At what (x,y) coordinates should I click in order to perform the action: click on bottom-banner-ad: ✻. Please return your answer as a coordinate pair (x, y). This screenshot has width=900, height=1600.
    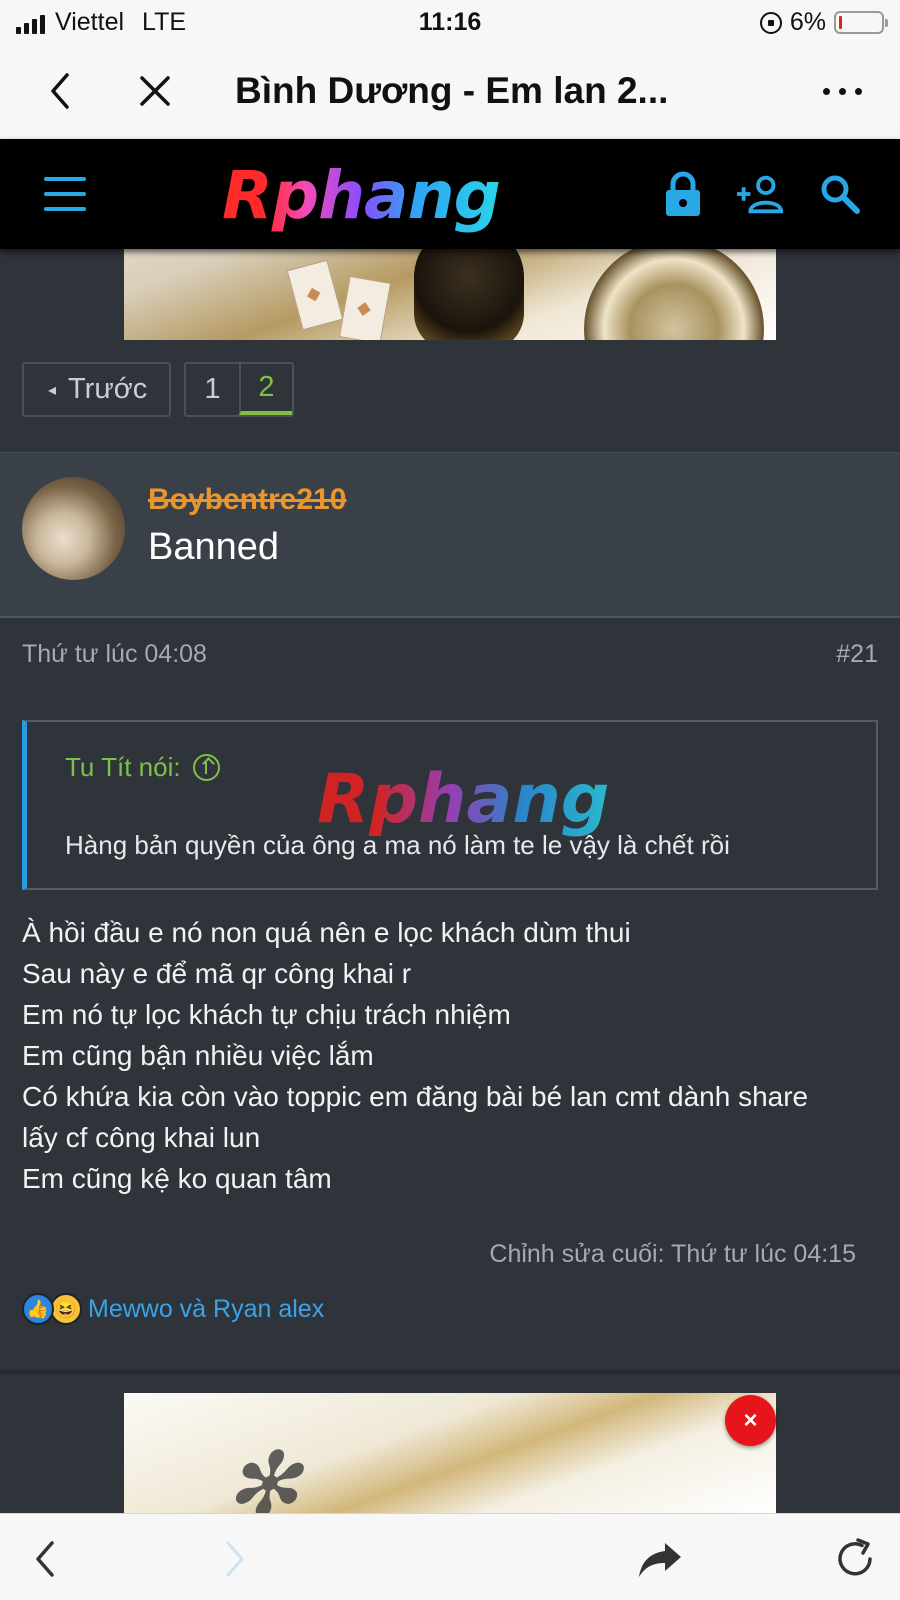
    Looking at the image, I should click on (450, 1453).